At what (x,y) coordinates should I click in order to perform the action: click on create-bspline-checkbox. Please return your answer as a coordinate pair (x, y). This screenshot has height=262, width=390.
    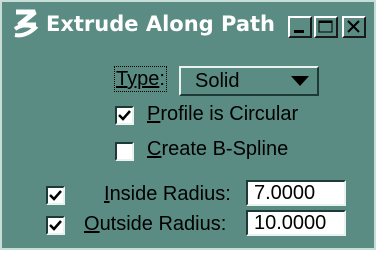
    Looking at the image, I should click on (124, 151).